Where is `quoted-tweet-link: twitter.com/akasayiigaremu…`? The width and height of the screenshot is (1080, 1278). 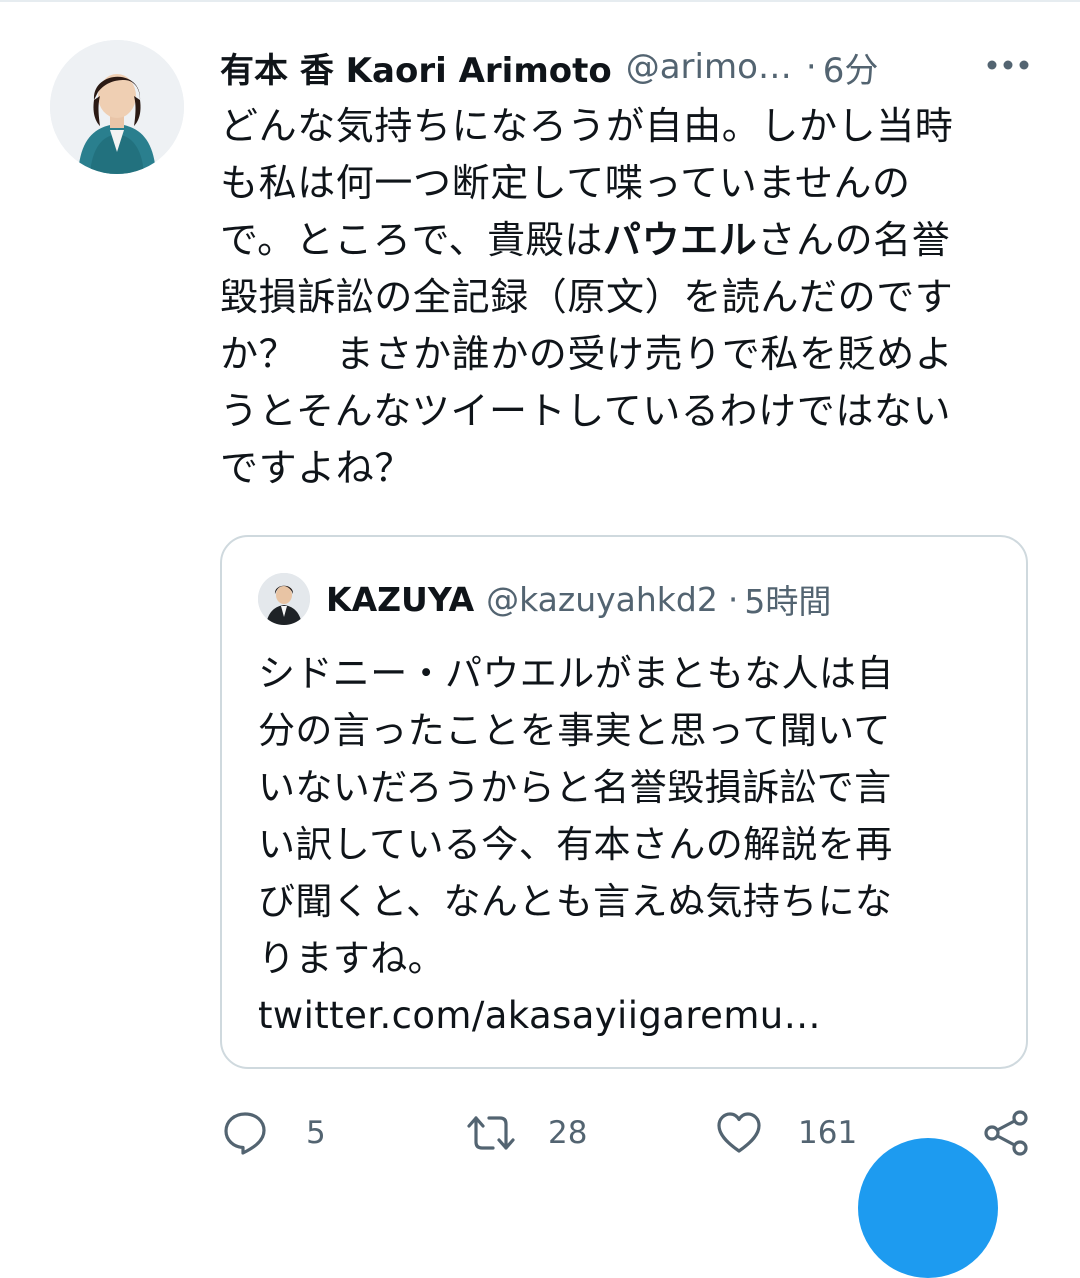
quoted-tweet-link: twitter.com/akasayiigaremu… is located at coordinates (628, 1015).